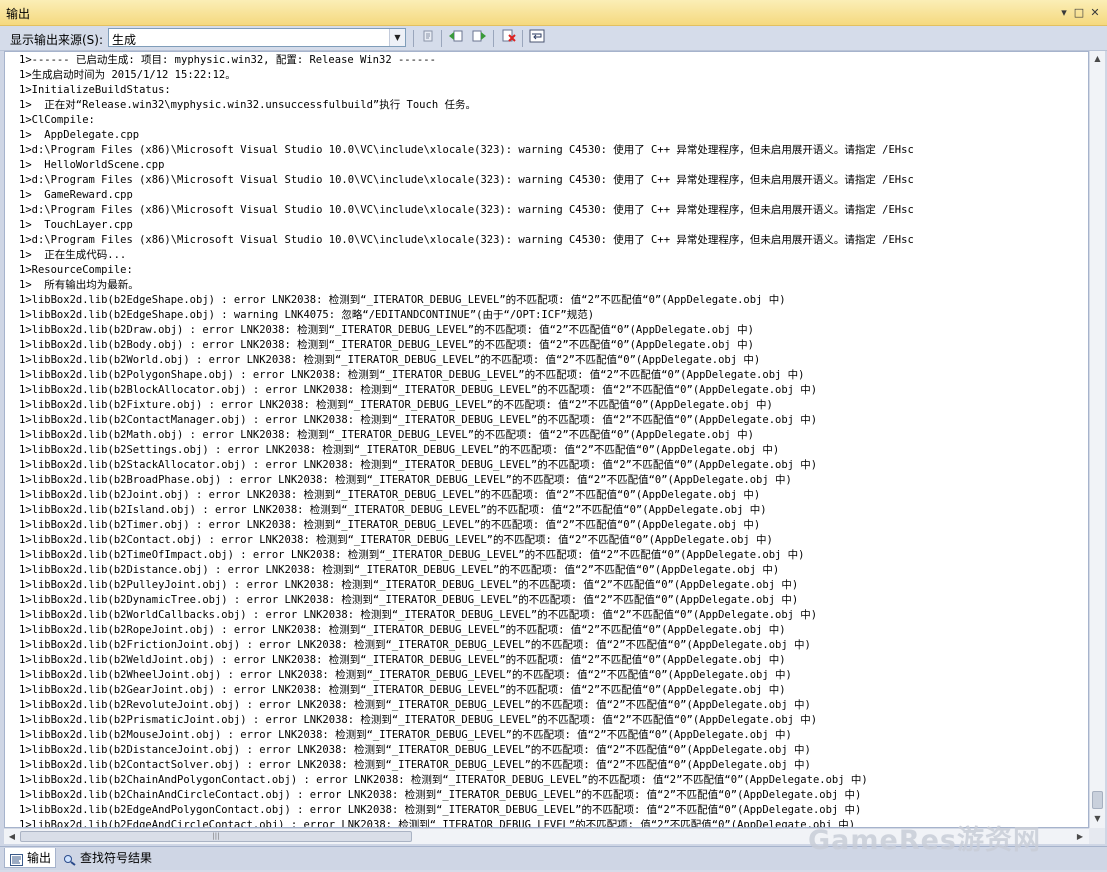 This screenshot has width=1107, height=872. What do you see at coordinates (92, 165) in the screenshot?
I see `output-line: 1> HelloWorldScene.cpp` at bounding box center [92, 165].